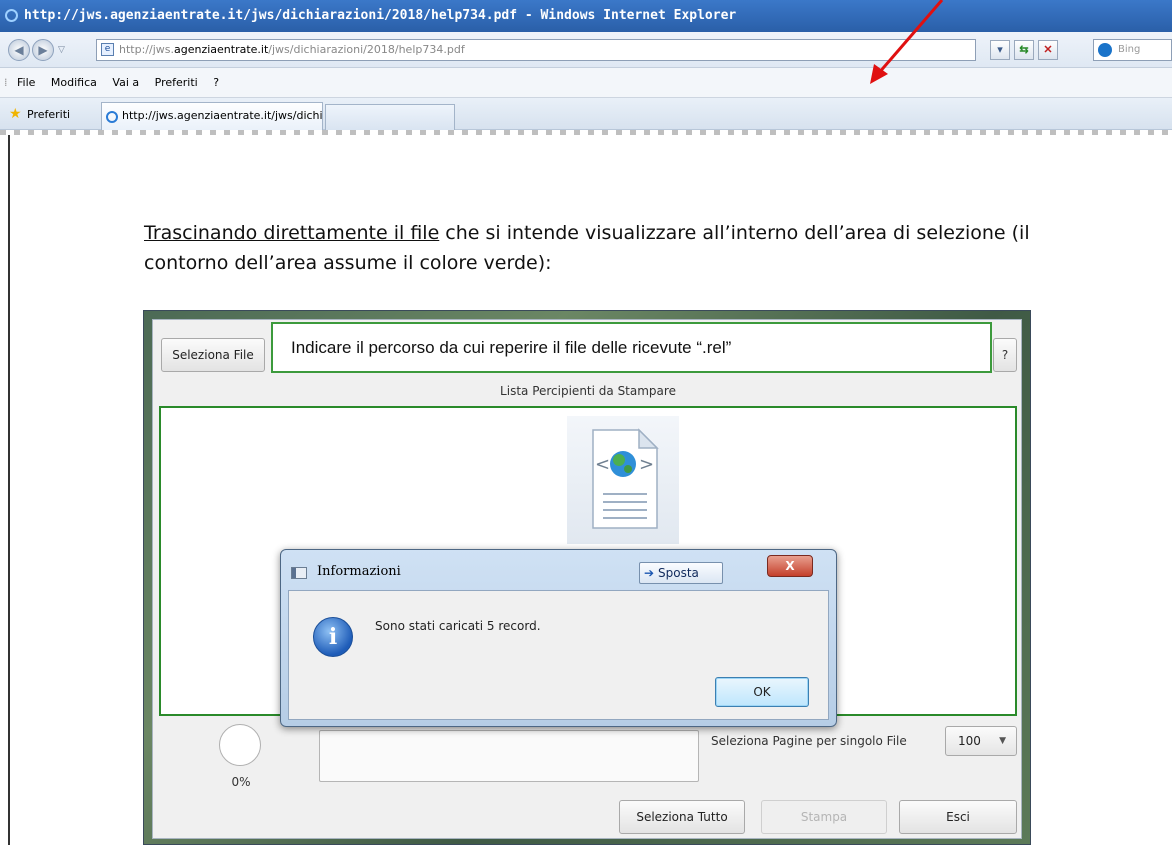  I want to click on select-file-button: Seleziona File, so click(213, 355).